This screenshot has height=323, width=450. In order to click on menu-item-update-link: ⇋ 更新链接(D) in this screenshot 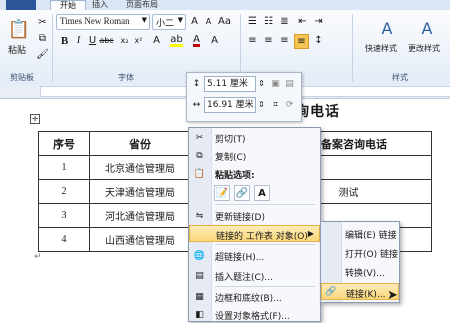, I will do `click(254, 215)`.